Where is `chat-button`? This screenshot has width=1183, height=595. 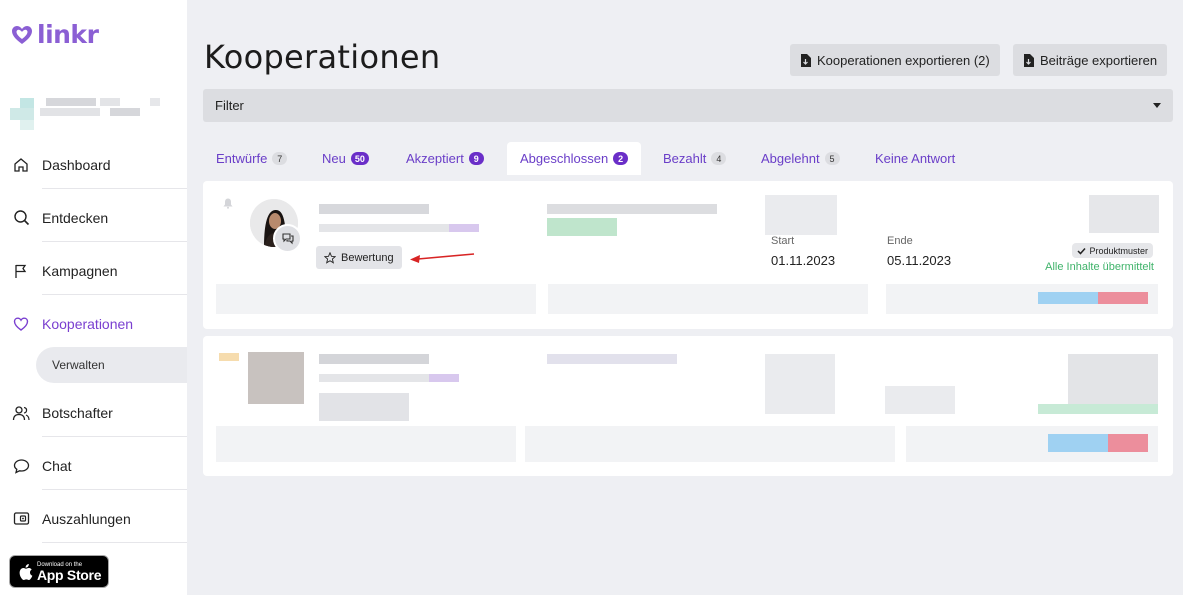
chat-button is located at coordinates (287, 238).